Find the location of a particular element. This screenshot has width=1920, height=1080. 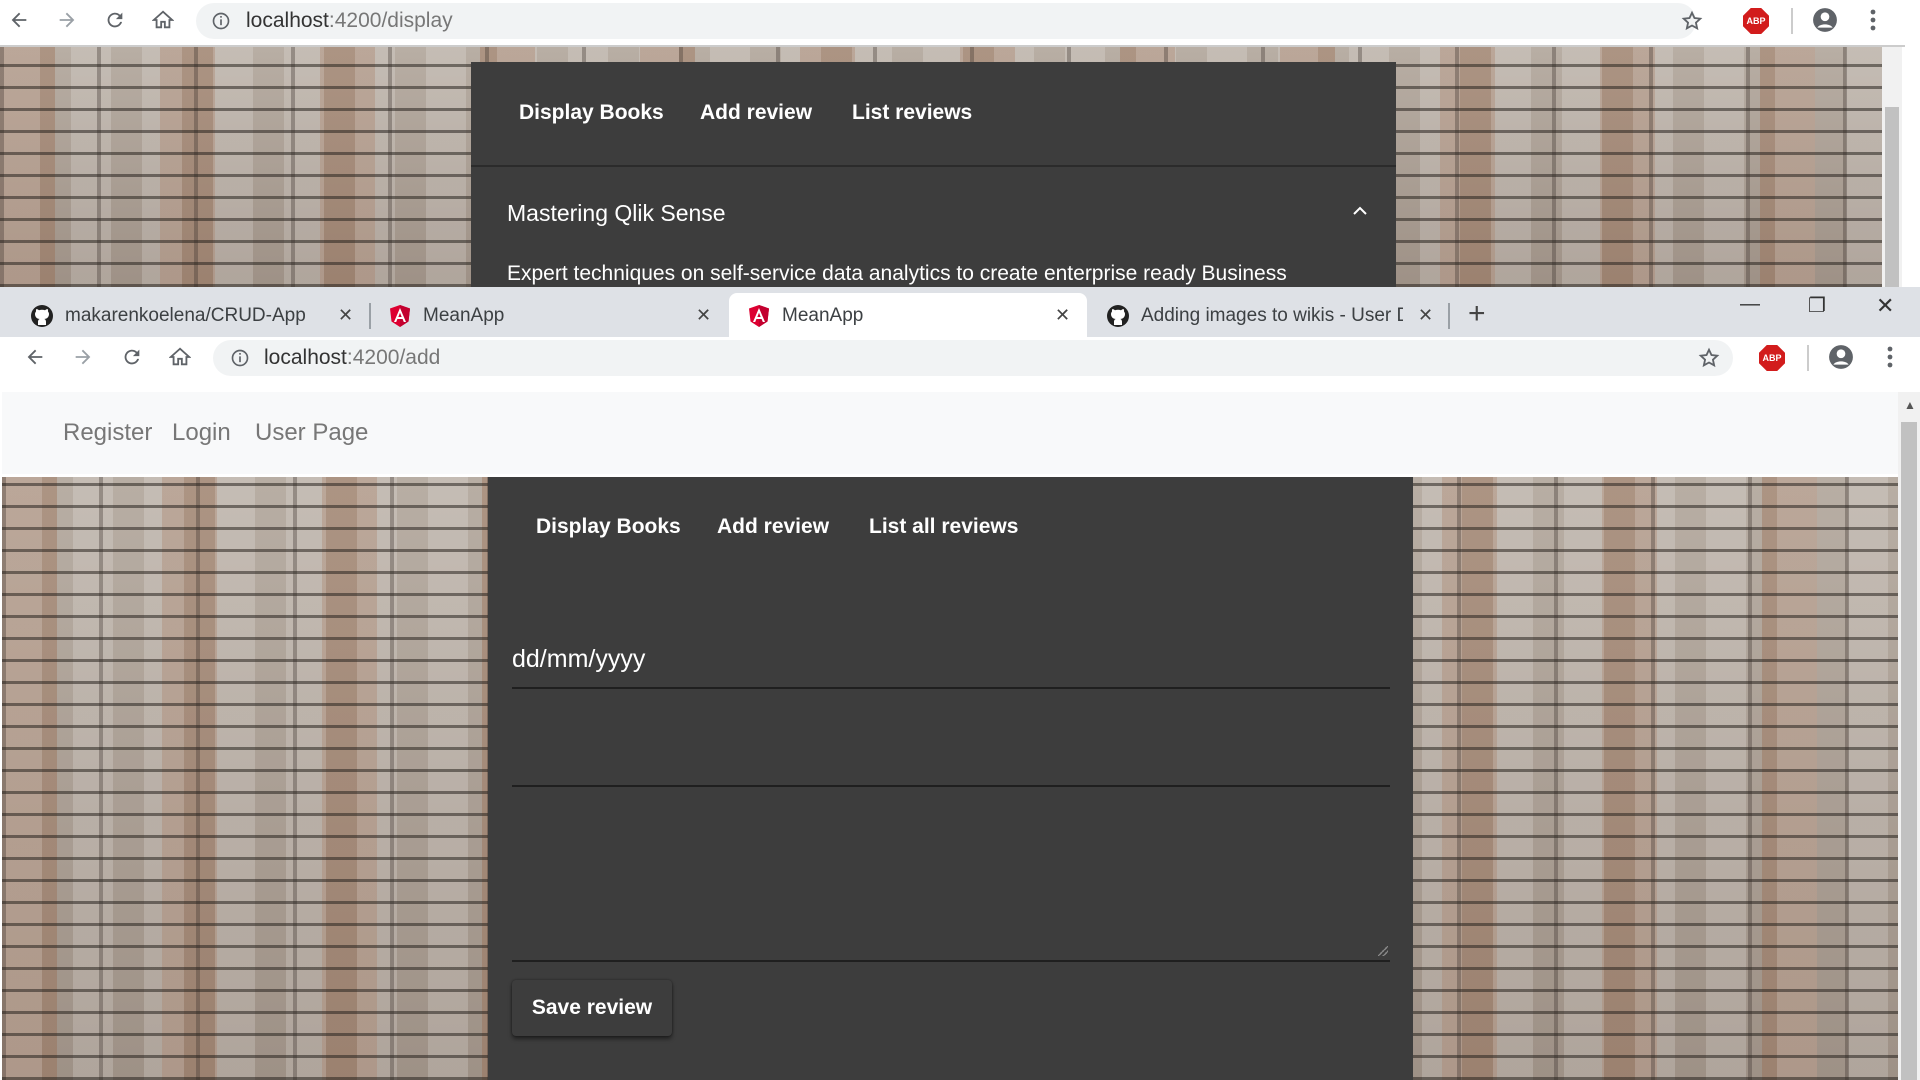

restore-icon: ❐ is located at coordinates (1817, 305).